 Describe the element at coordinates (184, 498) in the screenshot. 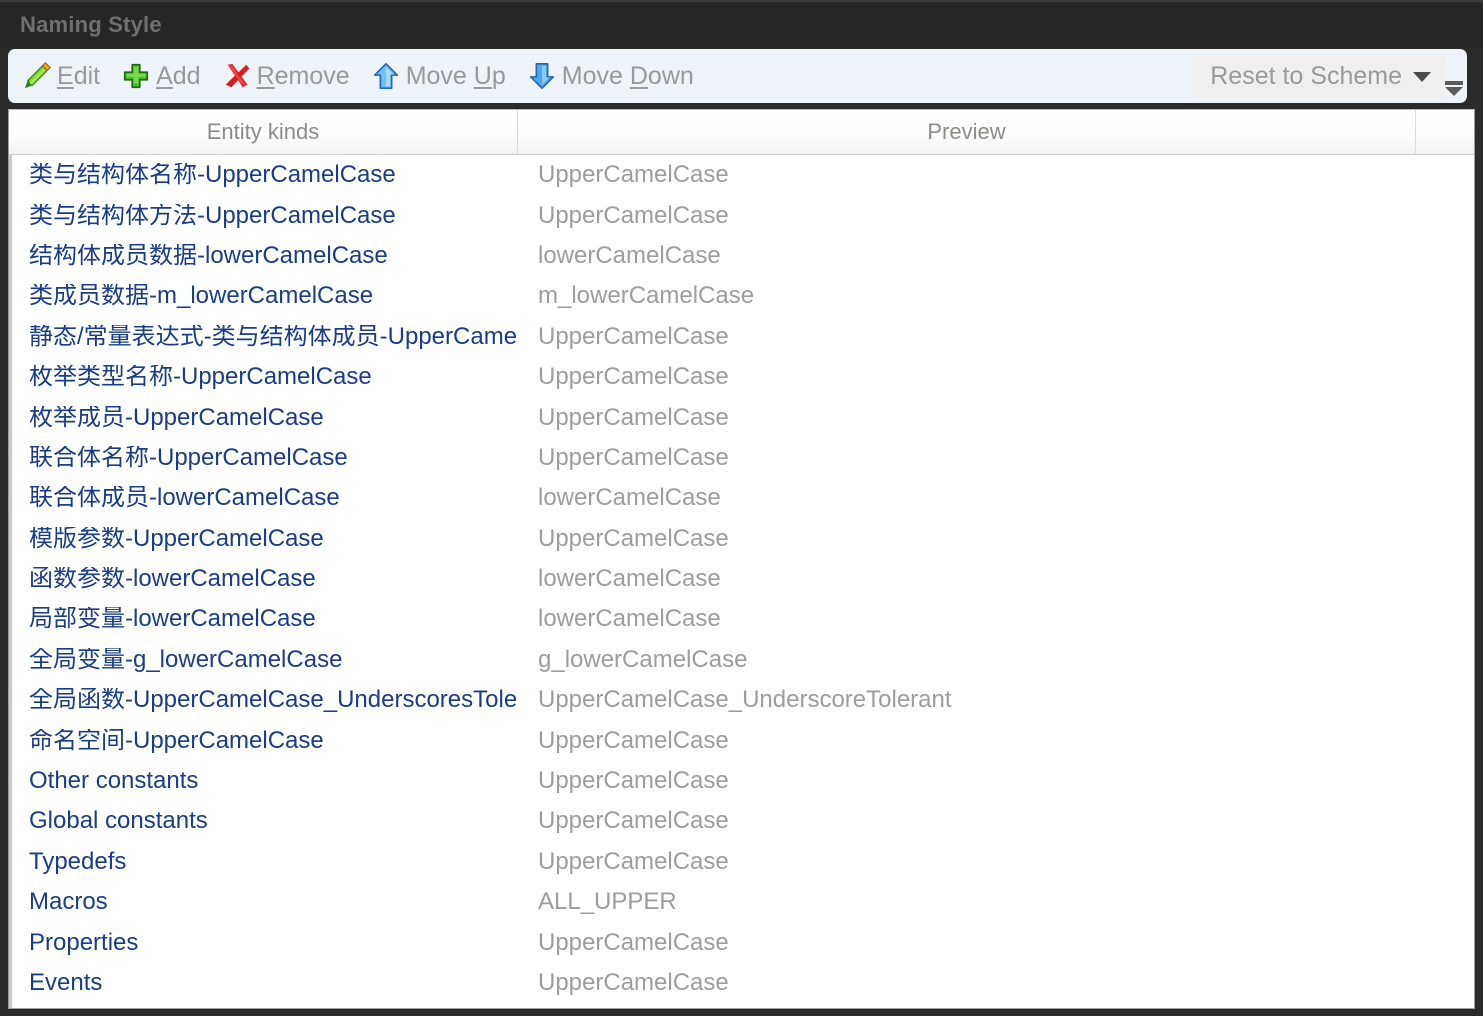

I see `cell-entity-kind: 联合体成员-lowerCamelCase` at that location.